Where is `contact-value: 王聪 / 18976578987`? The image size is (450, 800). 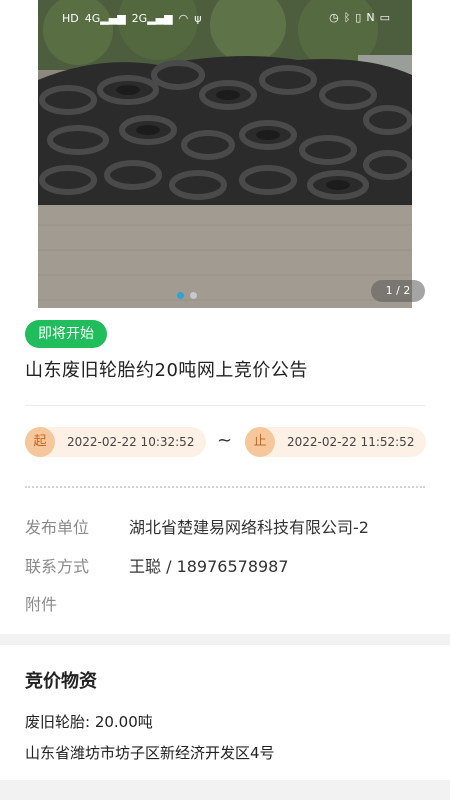 contact-value: 王聪 / 18976578987 is located at coordinates (209, 566).